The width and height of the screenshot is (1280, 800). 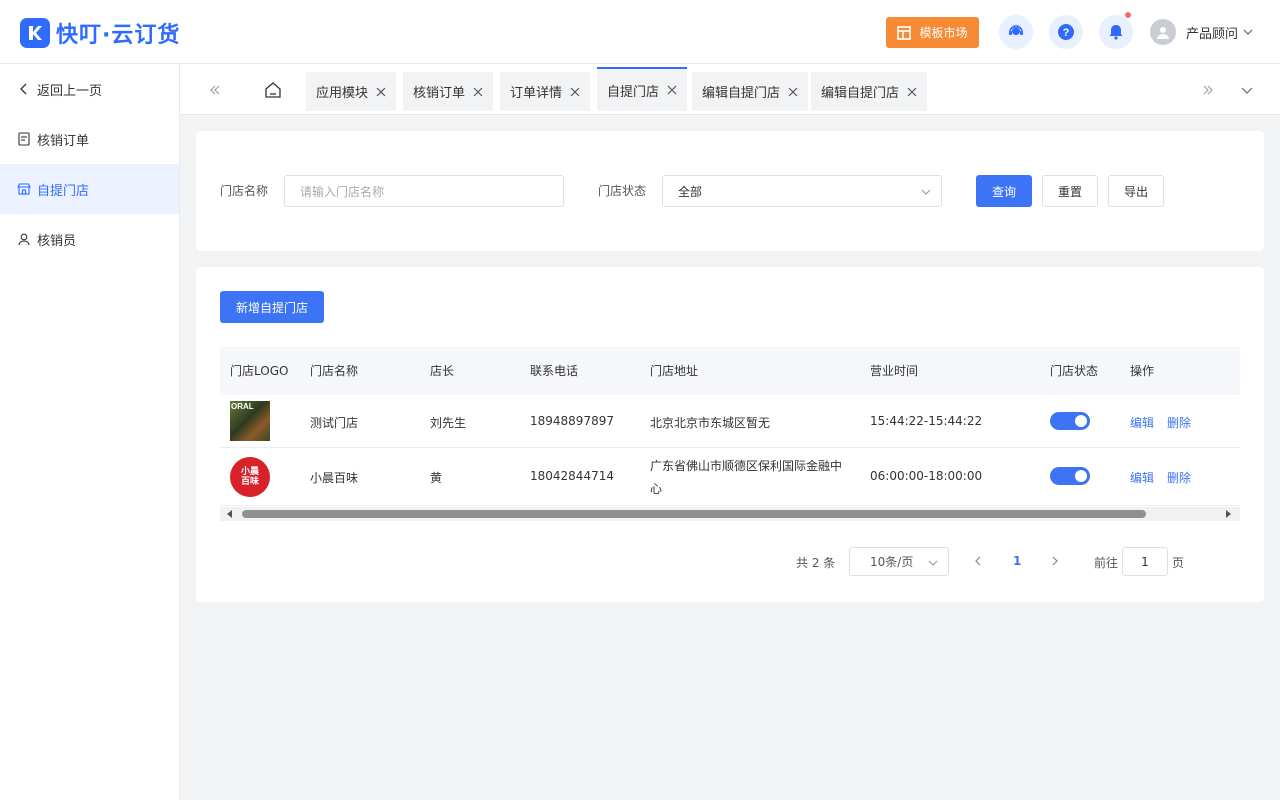 I want to click on notification-button, so click(x=1116, y=30).